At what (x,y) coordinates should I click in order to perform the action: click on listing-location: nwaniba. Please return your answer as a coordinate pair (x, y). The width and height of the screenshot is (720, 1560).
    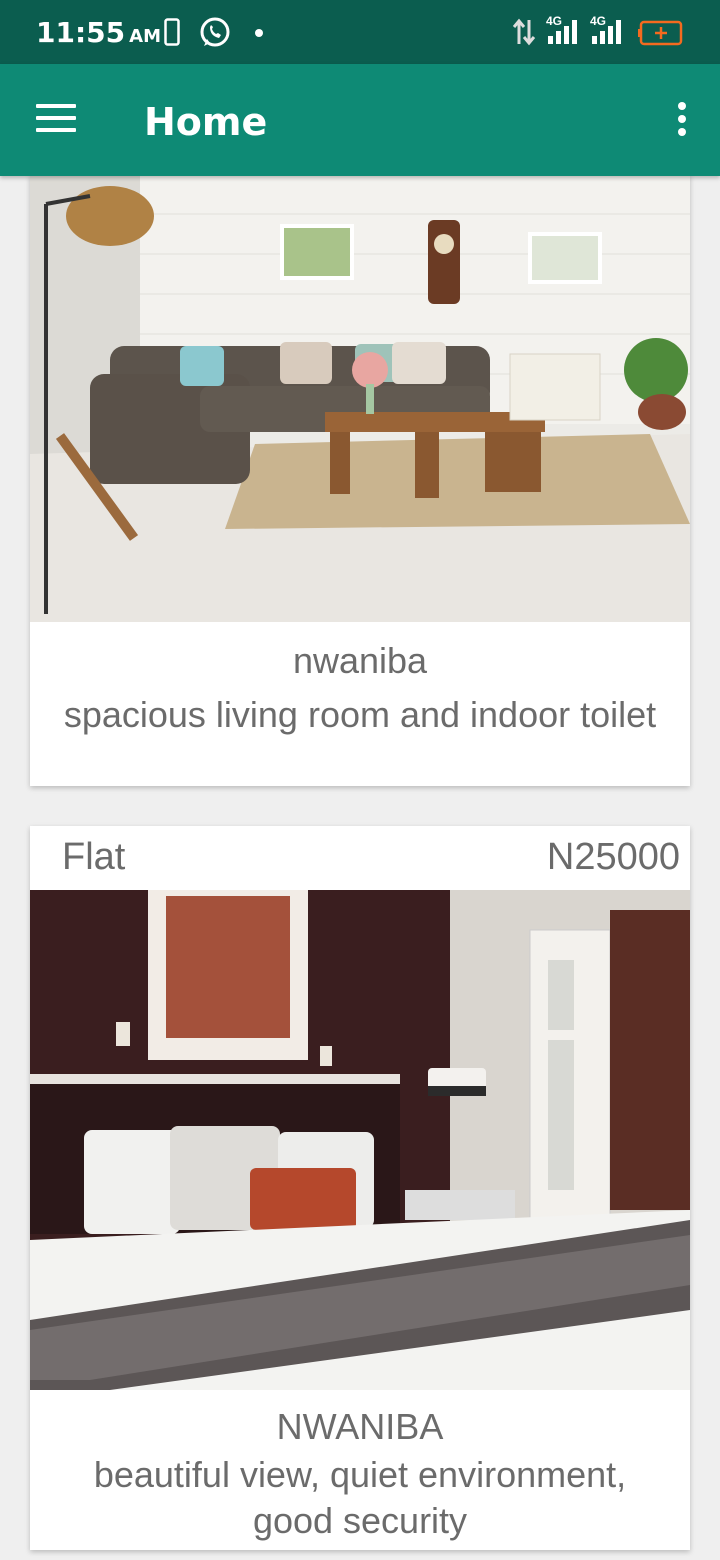
    Looking at the image, I should click on (360, 660).